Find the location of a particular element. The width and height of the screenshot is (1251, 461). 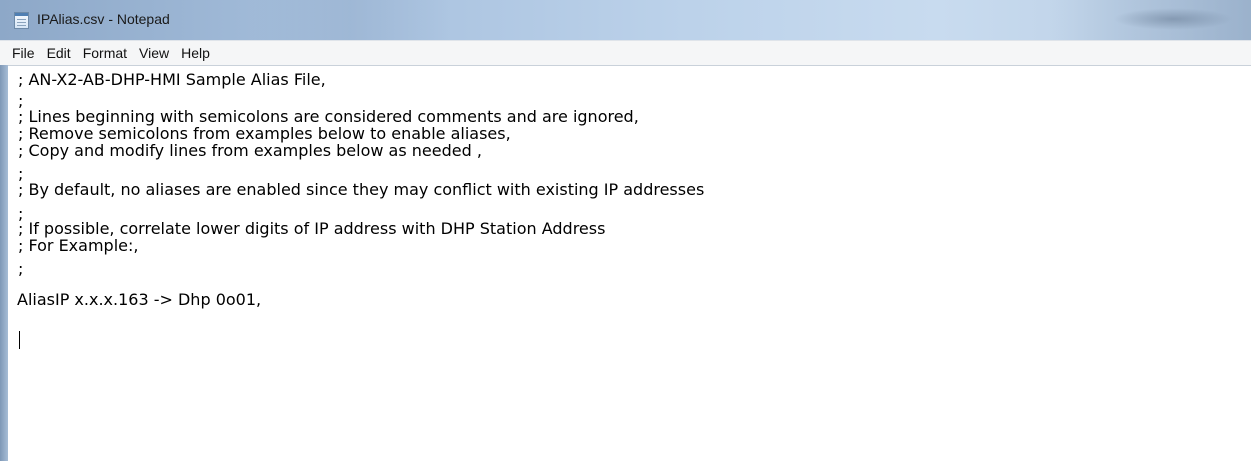

title-bar-glass is located at coordinates (350, 20).